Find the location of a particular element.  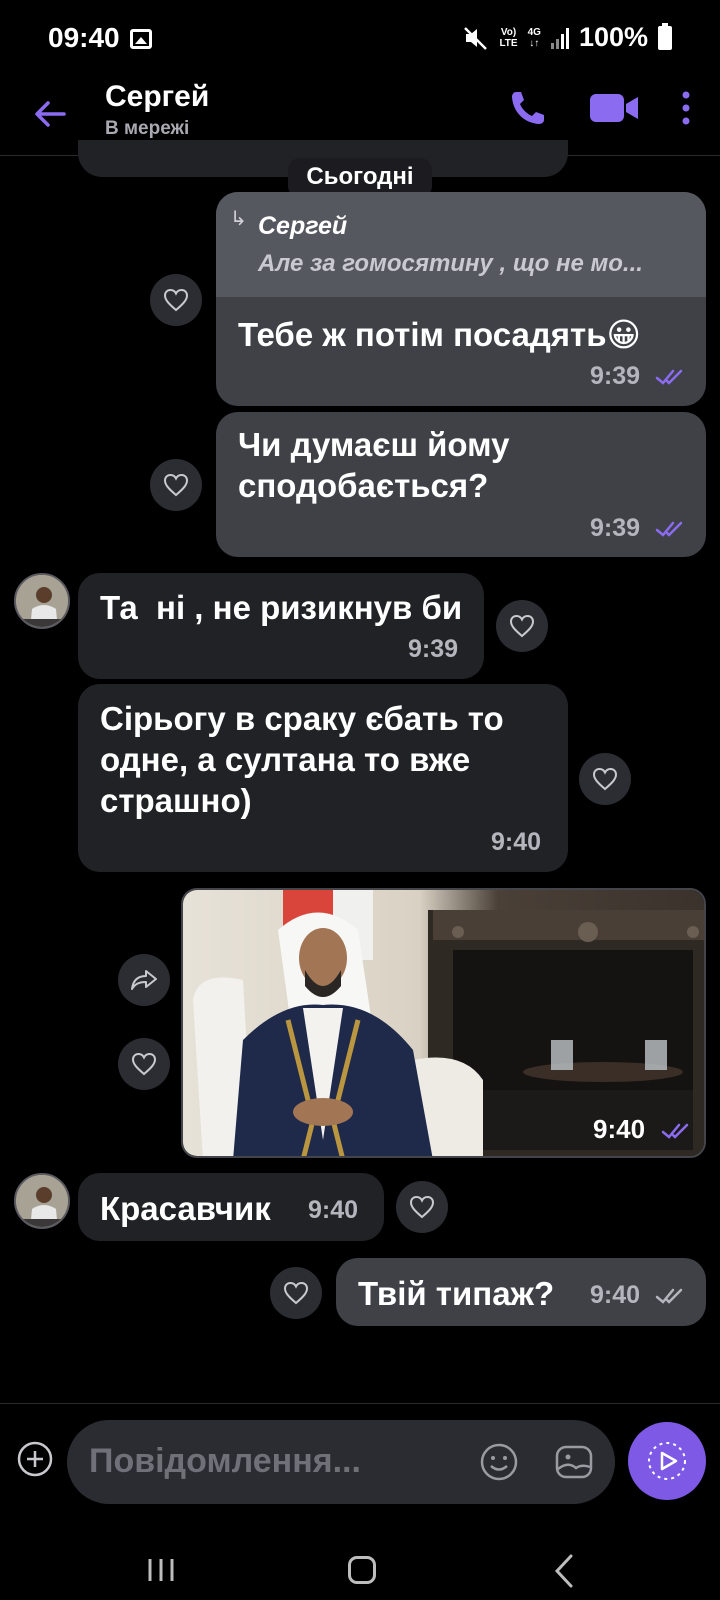

message-text-line: сподобається? is located at coordinates (363, 485).